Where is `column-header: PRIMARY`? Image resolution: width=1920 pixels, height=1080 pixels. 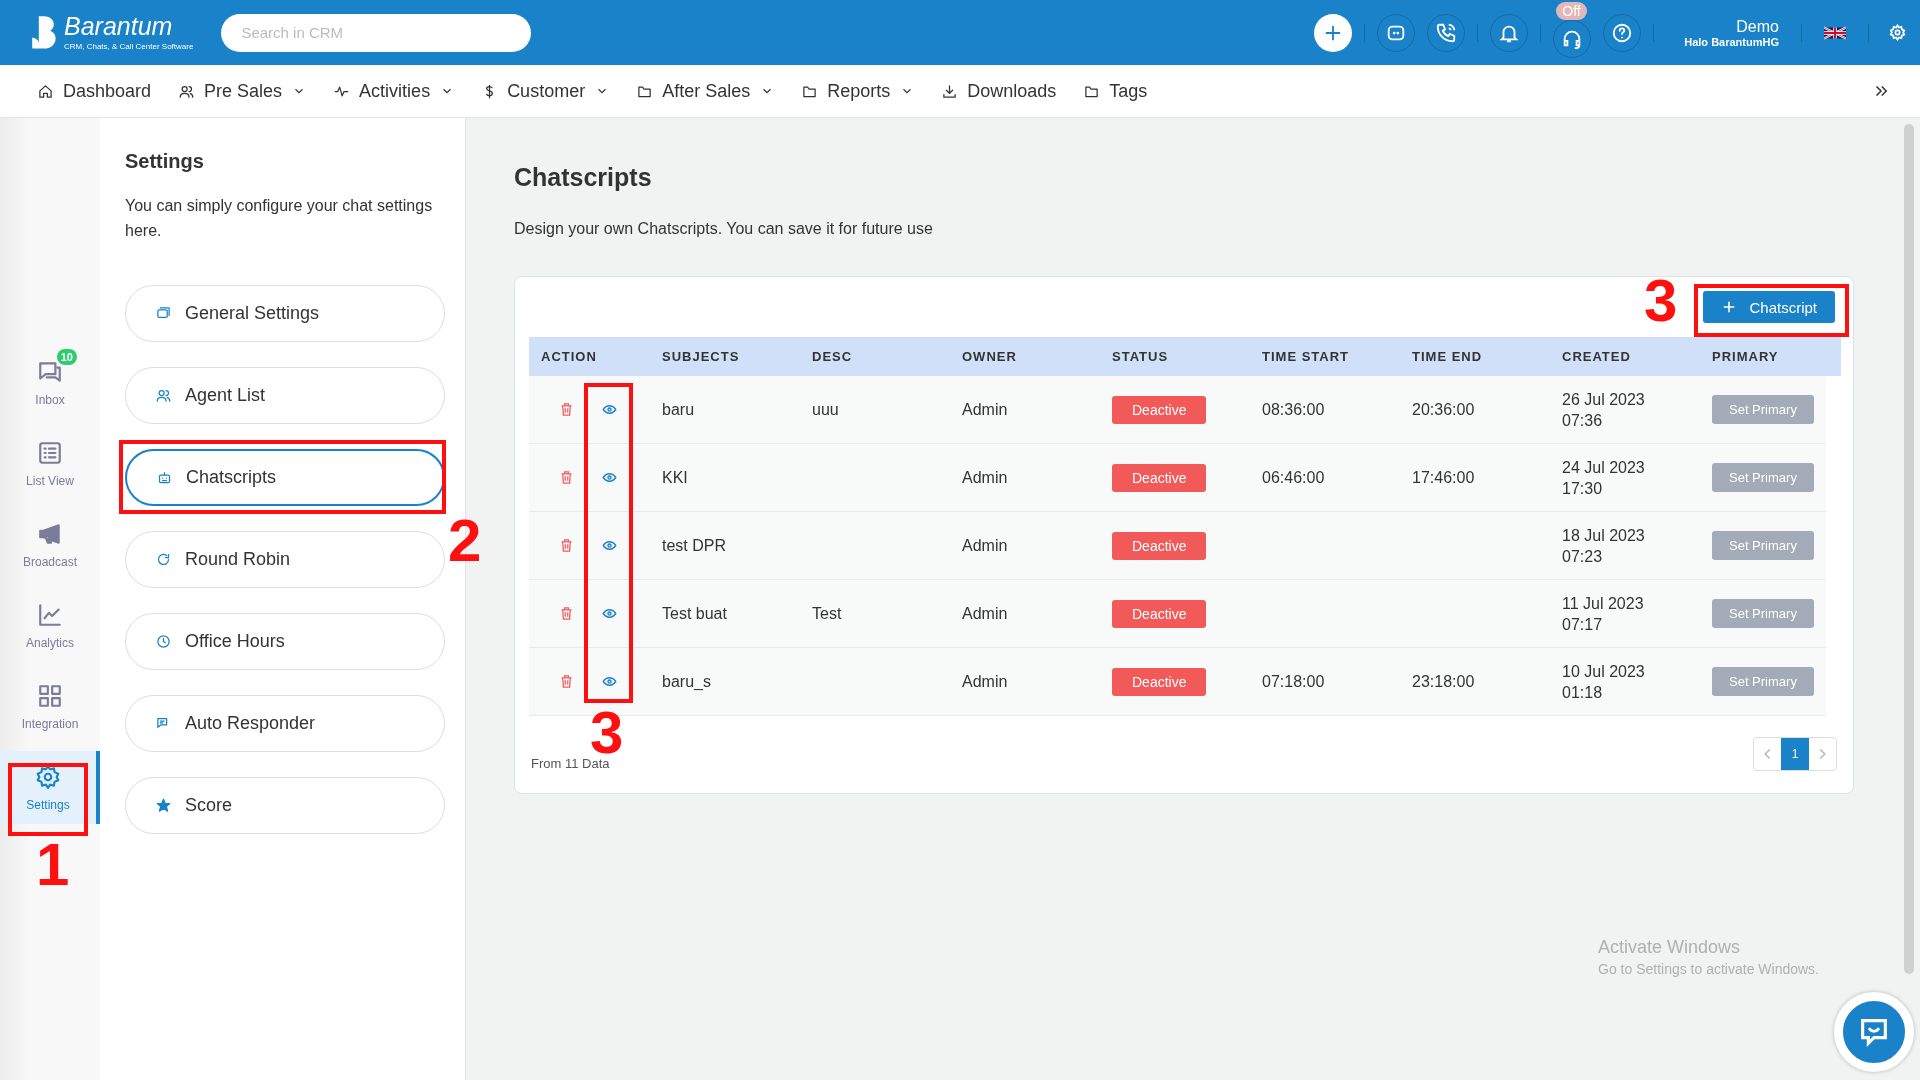
column-header: PRIMARY is located at coordinates (1745, 356).